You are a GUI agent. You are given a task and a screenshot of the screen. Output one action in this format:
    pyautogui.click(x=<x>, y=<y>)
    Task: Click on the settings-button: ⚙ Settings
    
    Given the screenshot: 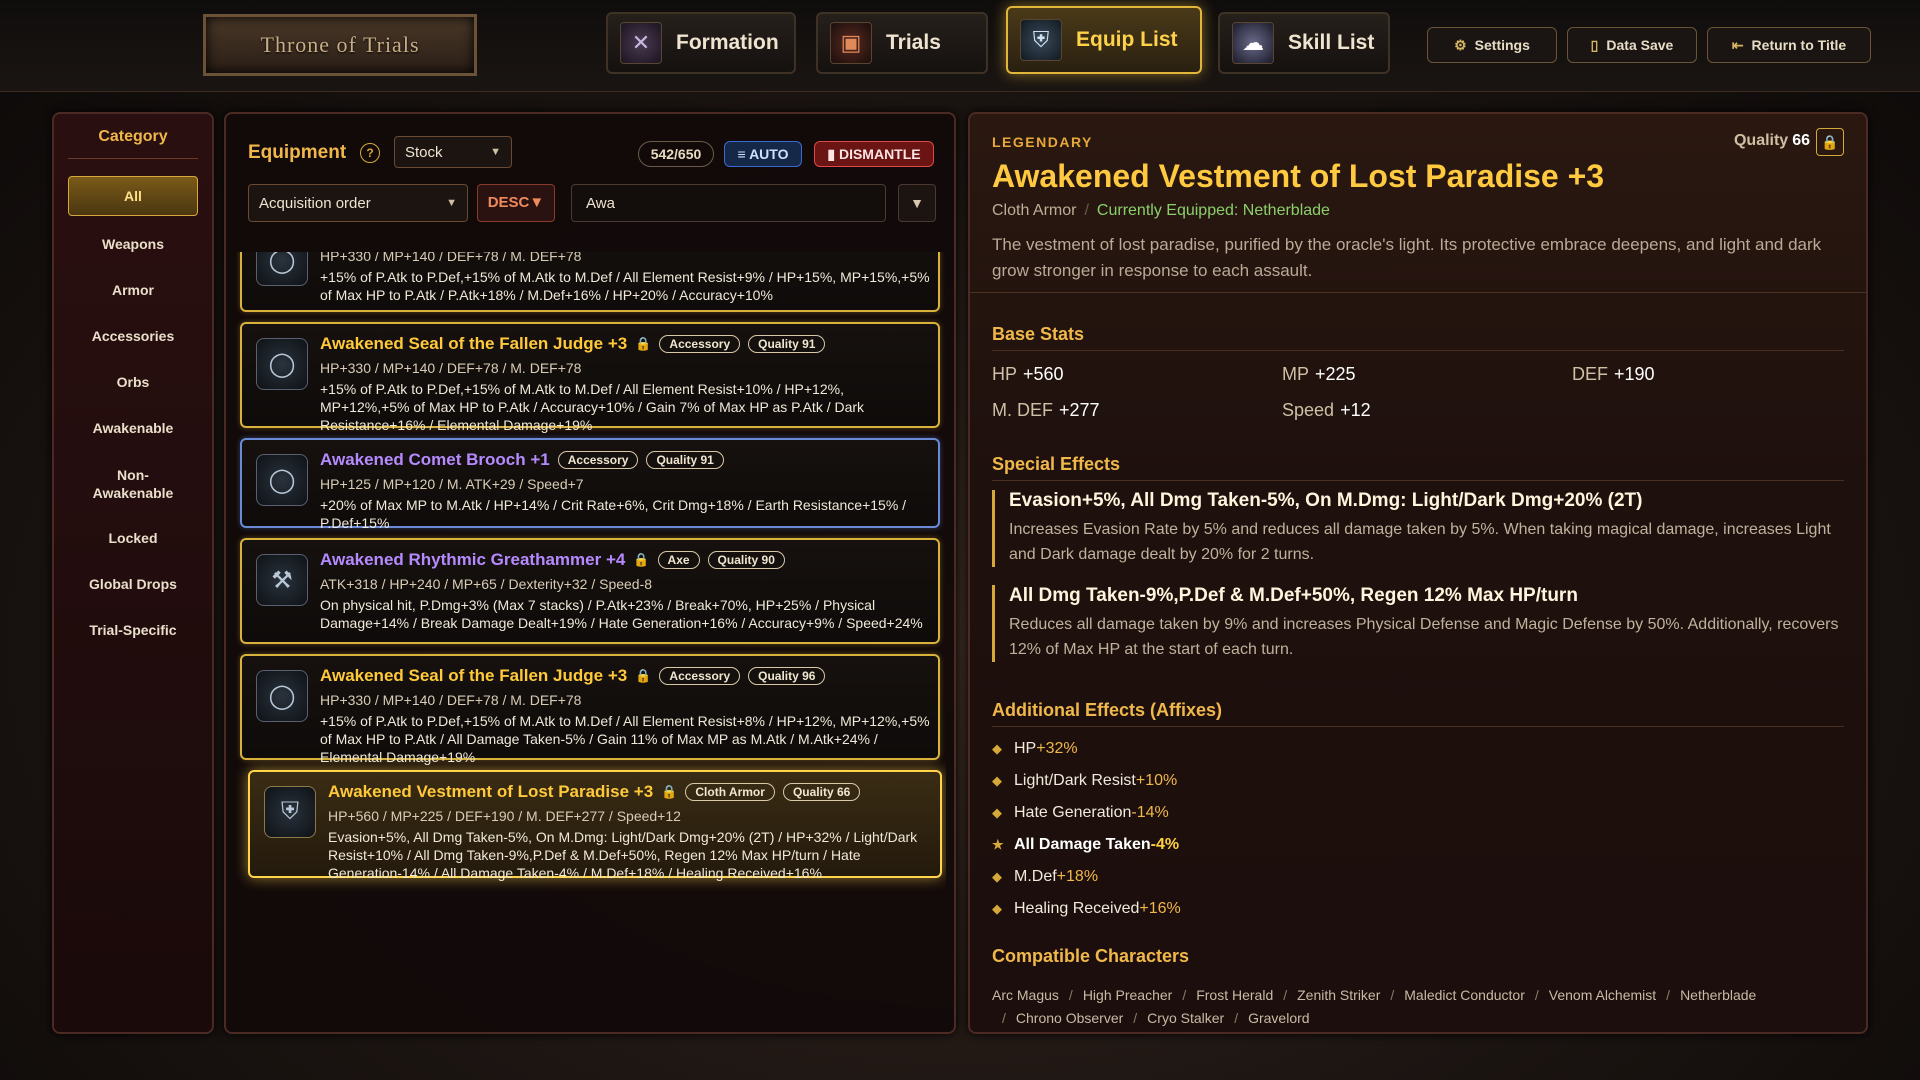 What is the action you would take?
    pyautogui.click(x=1492, y=45)
    